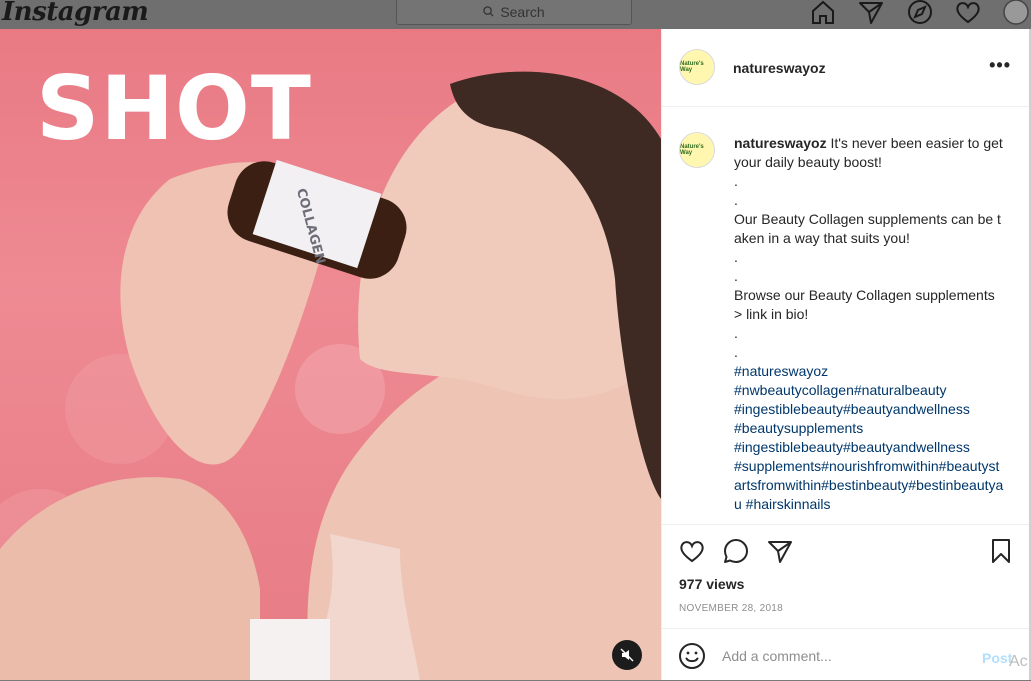 The width and height of the screenshot is (1031, 681). Describe the element at coordinates (692, 551) in the screenshot. I see `like-heart-icon` at that location.